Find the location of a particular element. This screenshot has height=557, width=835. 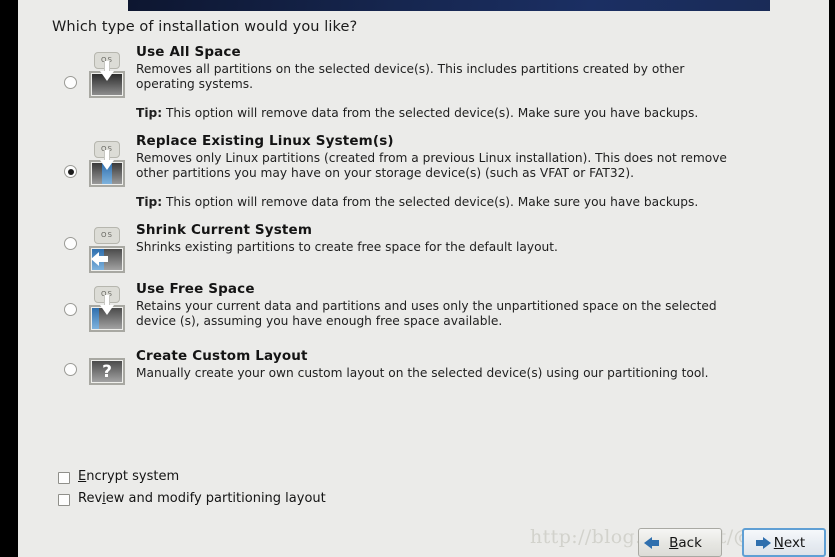

option-title: Use Free Space is located at coordinates (195, 289).